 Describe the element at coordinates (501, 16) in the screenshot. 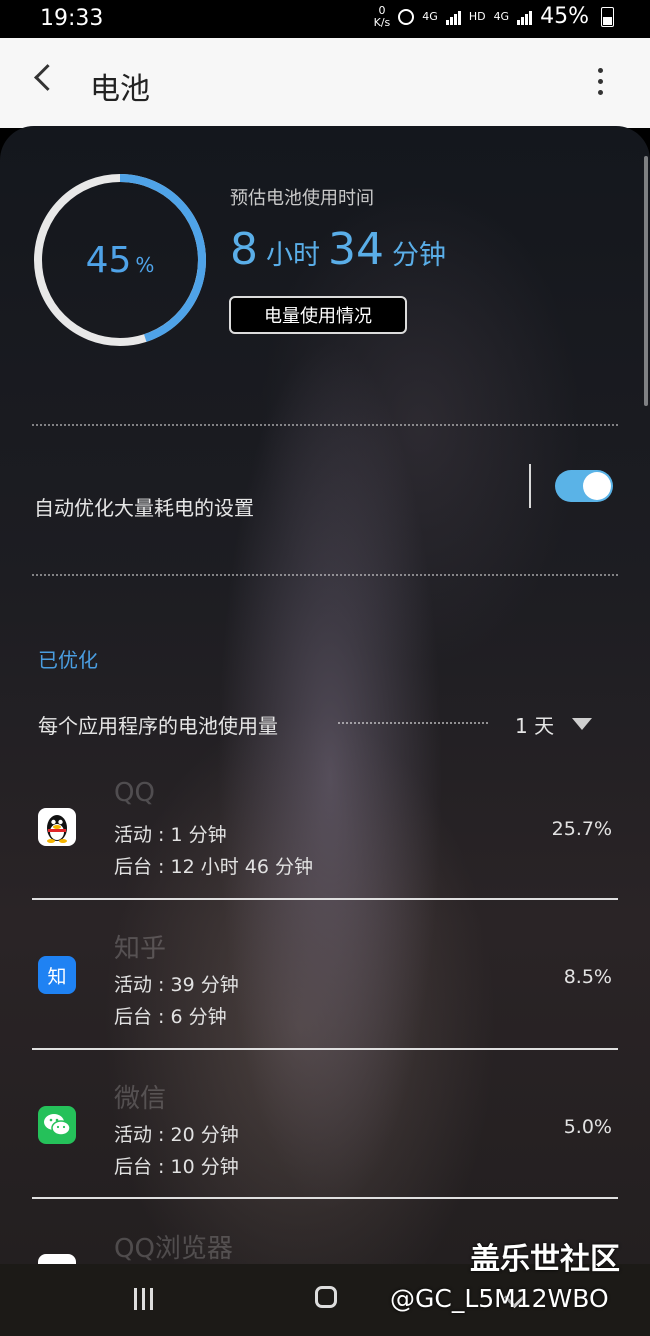

I see `signal-4g-label-2: 4G` at that location.